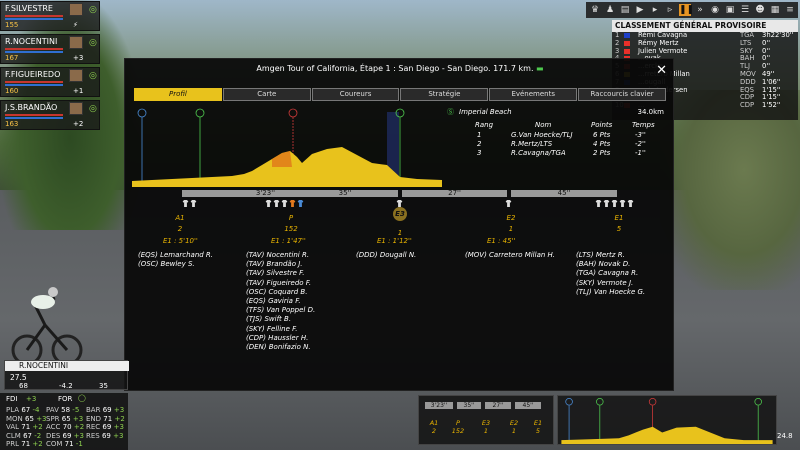 Image resolution: width=800 pixels, height=450 pixels. Describe the element at coordinates (280, 319) in the screenshot. I see `group-rider: (TJS) Swift B.` at that location.